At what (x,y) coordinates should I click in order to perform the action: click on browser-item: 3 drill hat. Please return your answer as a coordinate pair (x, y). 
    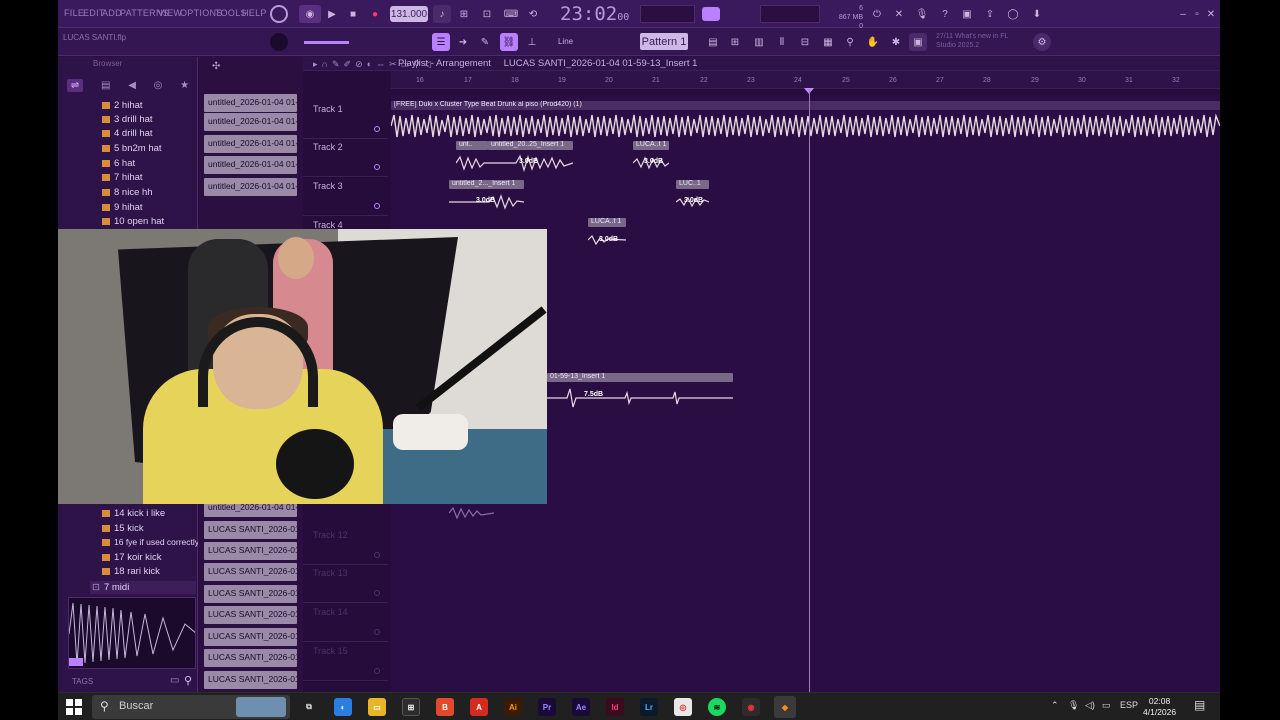
    Looking at the image, I should click on (127, 119).